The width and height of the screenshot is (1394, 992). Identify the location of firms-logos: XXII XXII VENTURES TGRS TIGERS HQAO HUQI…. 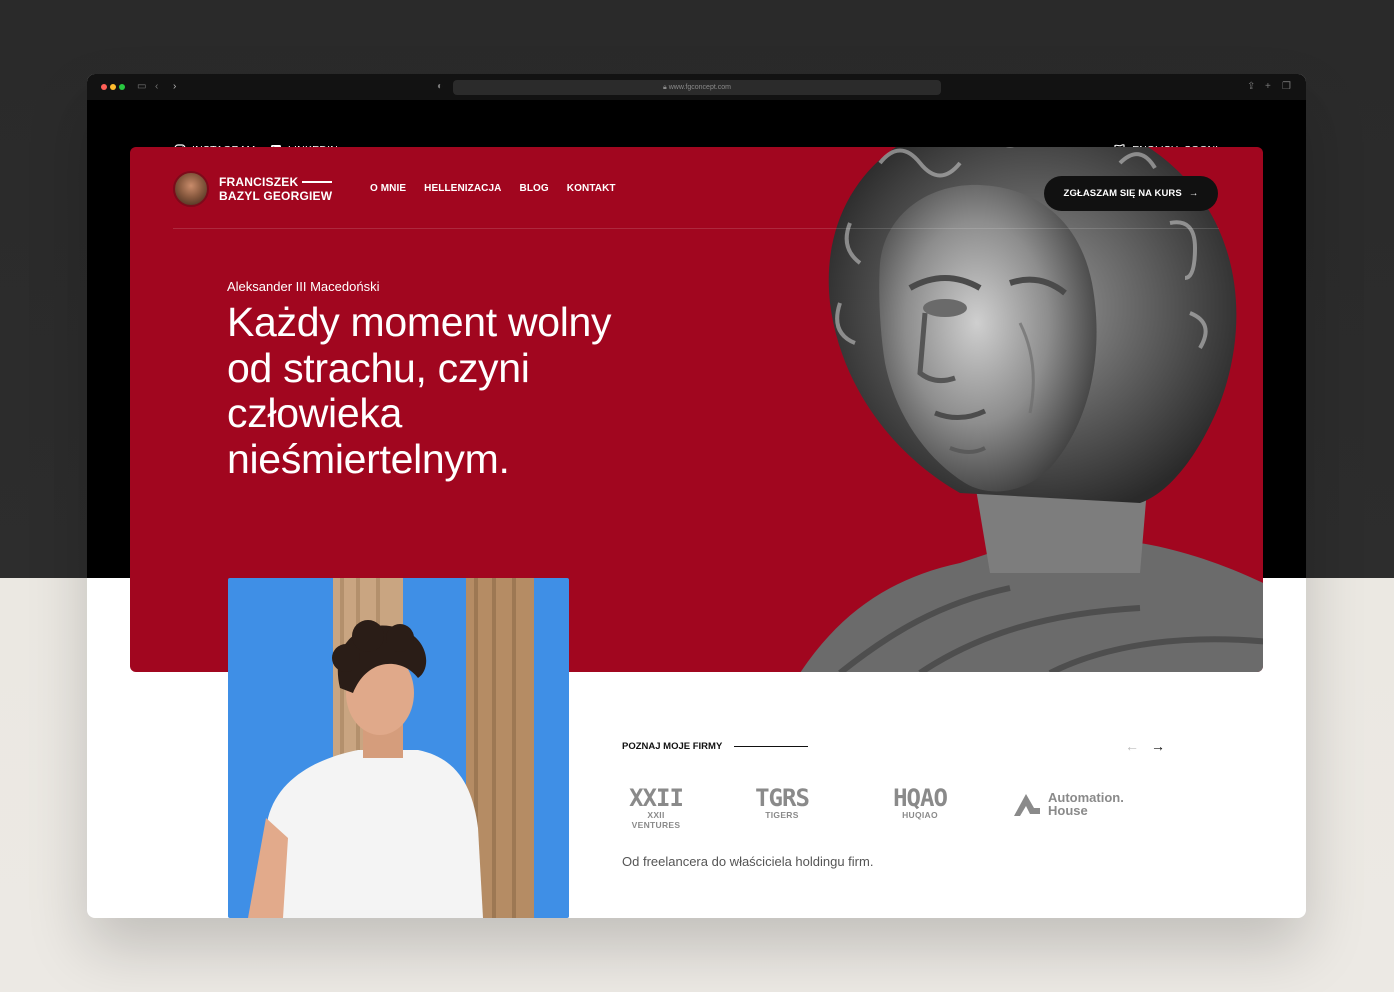
(922, 808).